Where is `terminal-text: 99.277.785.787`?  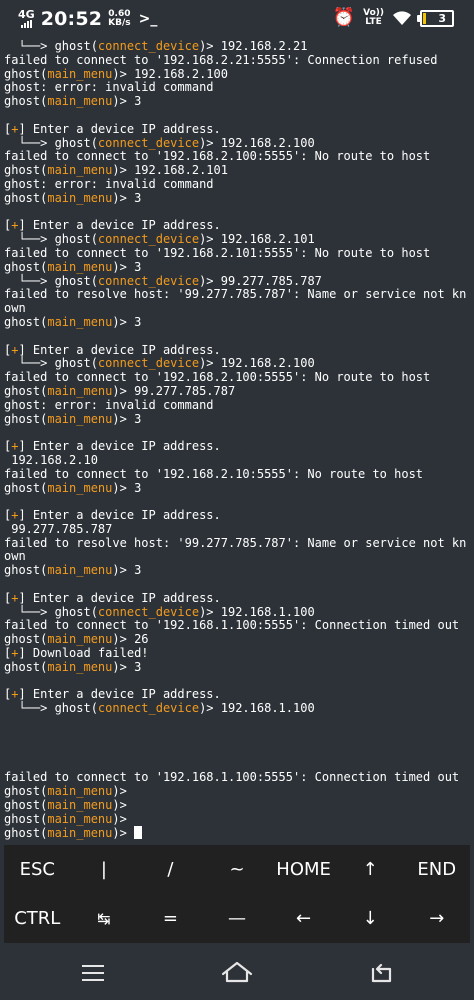 terminal-text: 99.277.785.787 is located at coordinates (58, 528).